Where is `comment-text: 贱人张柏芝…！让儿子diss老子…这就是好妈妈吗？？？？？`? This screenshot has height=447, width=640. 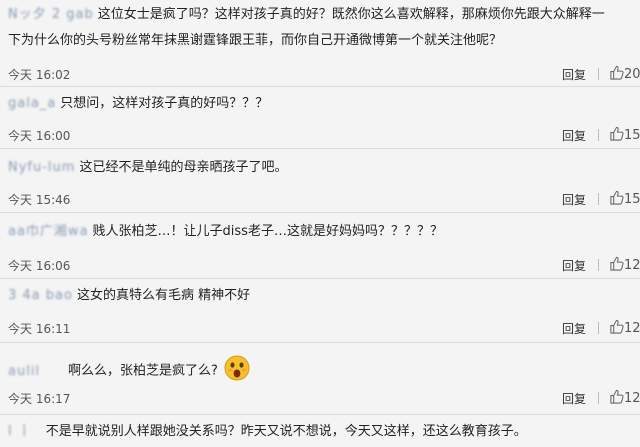
comment-text: 贱人张柏芝…！让儿子diss老子…这就是好妈妈吗？？？？？ is located at coordinates (267, 231).